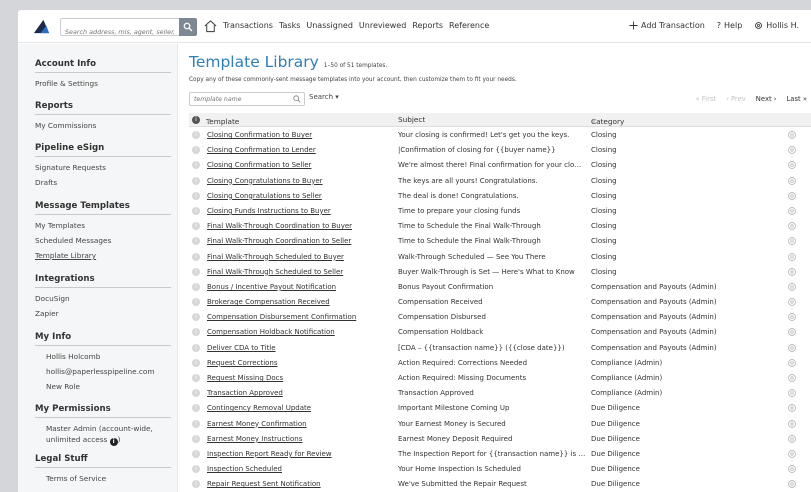 This screenshot has width=811, height=492. I want to click on template-name-link: Request Corrections, so click(299, 363).